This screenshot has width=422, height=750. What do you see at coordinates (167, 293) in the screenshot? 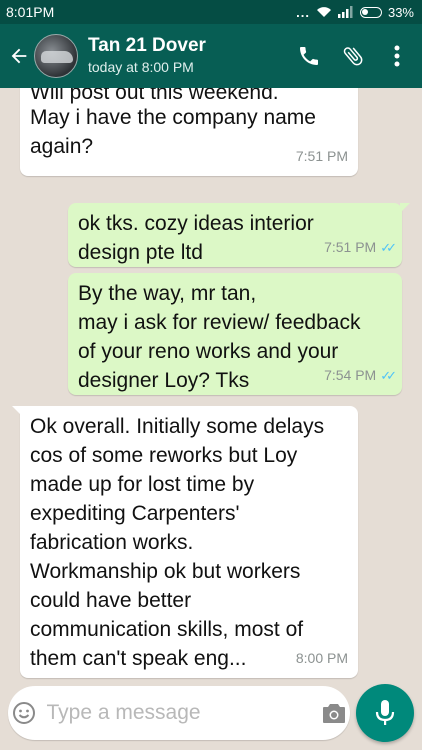
I see `message-text: By the way, mr tan,` at bounding box center [167, 293].